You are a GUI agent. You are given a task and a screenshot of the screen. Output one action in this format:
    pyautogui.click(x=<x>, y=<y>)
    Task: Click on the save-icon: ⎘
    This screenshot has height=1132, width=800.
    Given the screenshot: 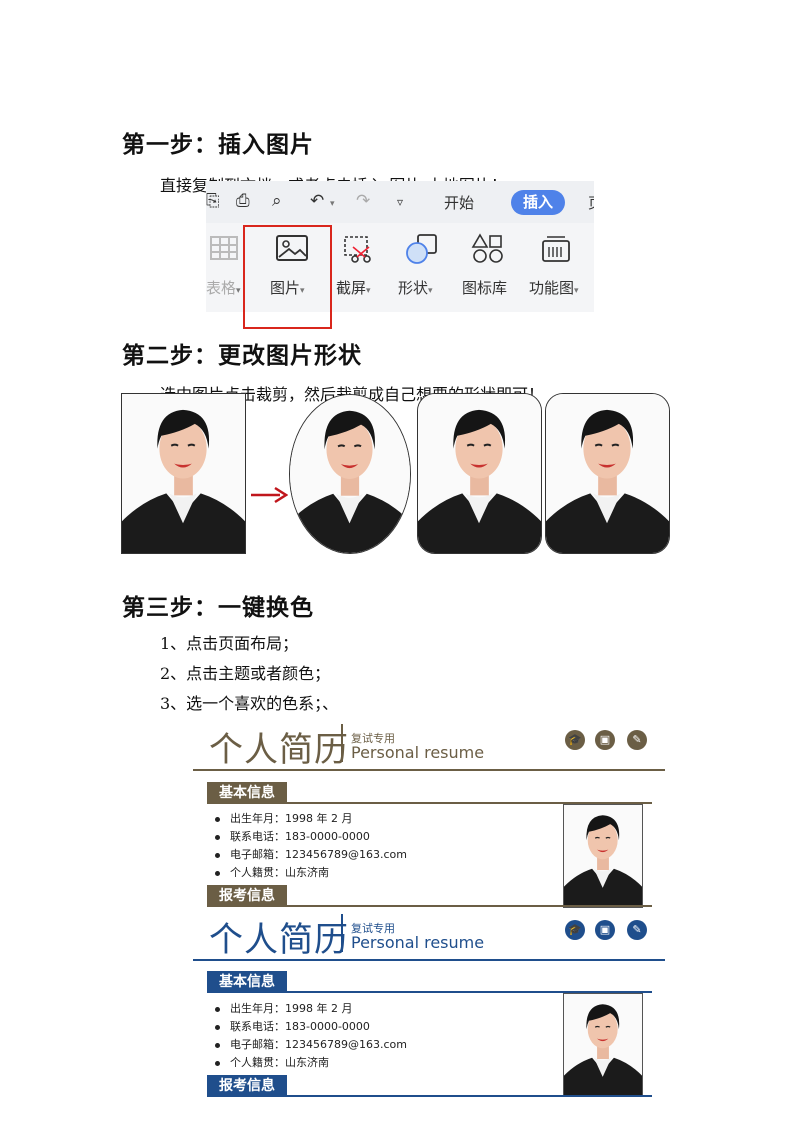 What is the action you would take?
    pyautogui.click(x=213, y=201)
    